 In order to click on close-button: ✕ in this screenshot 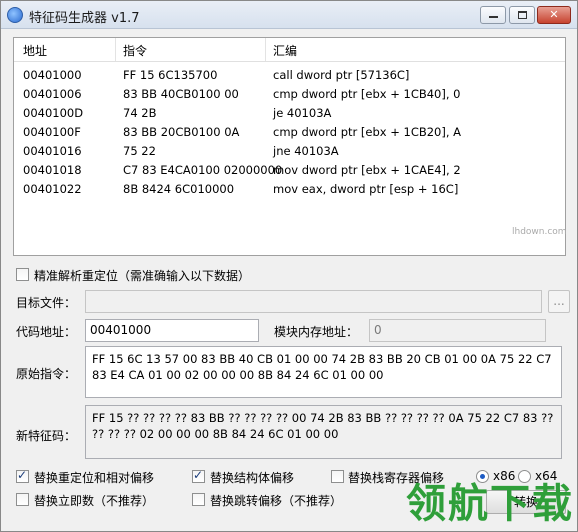, I will do `click(554, 15)`.